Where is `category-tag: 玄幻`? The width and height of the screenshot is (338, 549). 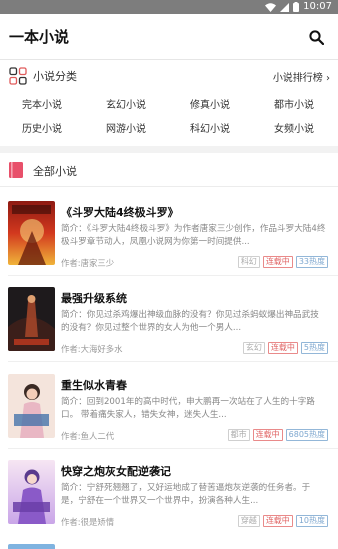
category-tag: 玄幻 is located at coordinates (253, 348).